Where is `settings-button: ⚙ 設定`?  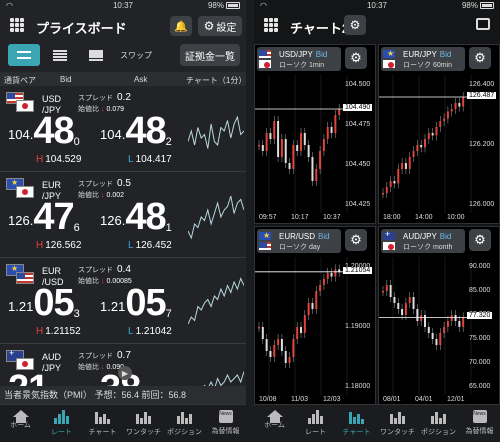 settings-button: ⚙ 設定 is located at coordinates (220, 26).